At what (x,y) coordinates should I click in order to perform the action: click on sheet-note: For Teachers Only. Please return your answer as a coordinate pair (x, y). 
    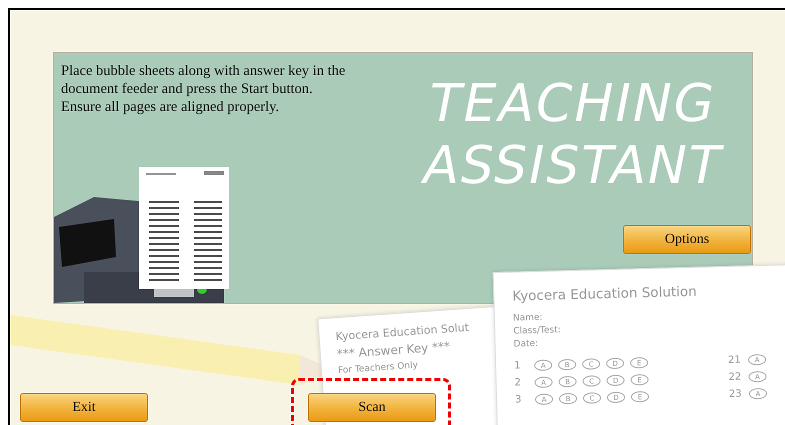
    Looking at the image, I should click on (379, 368).